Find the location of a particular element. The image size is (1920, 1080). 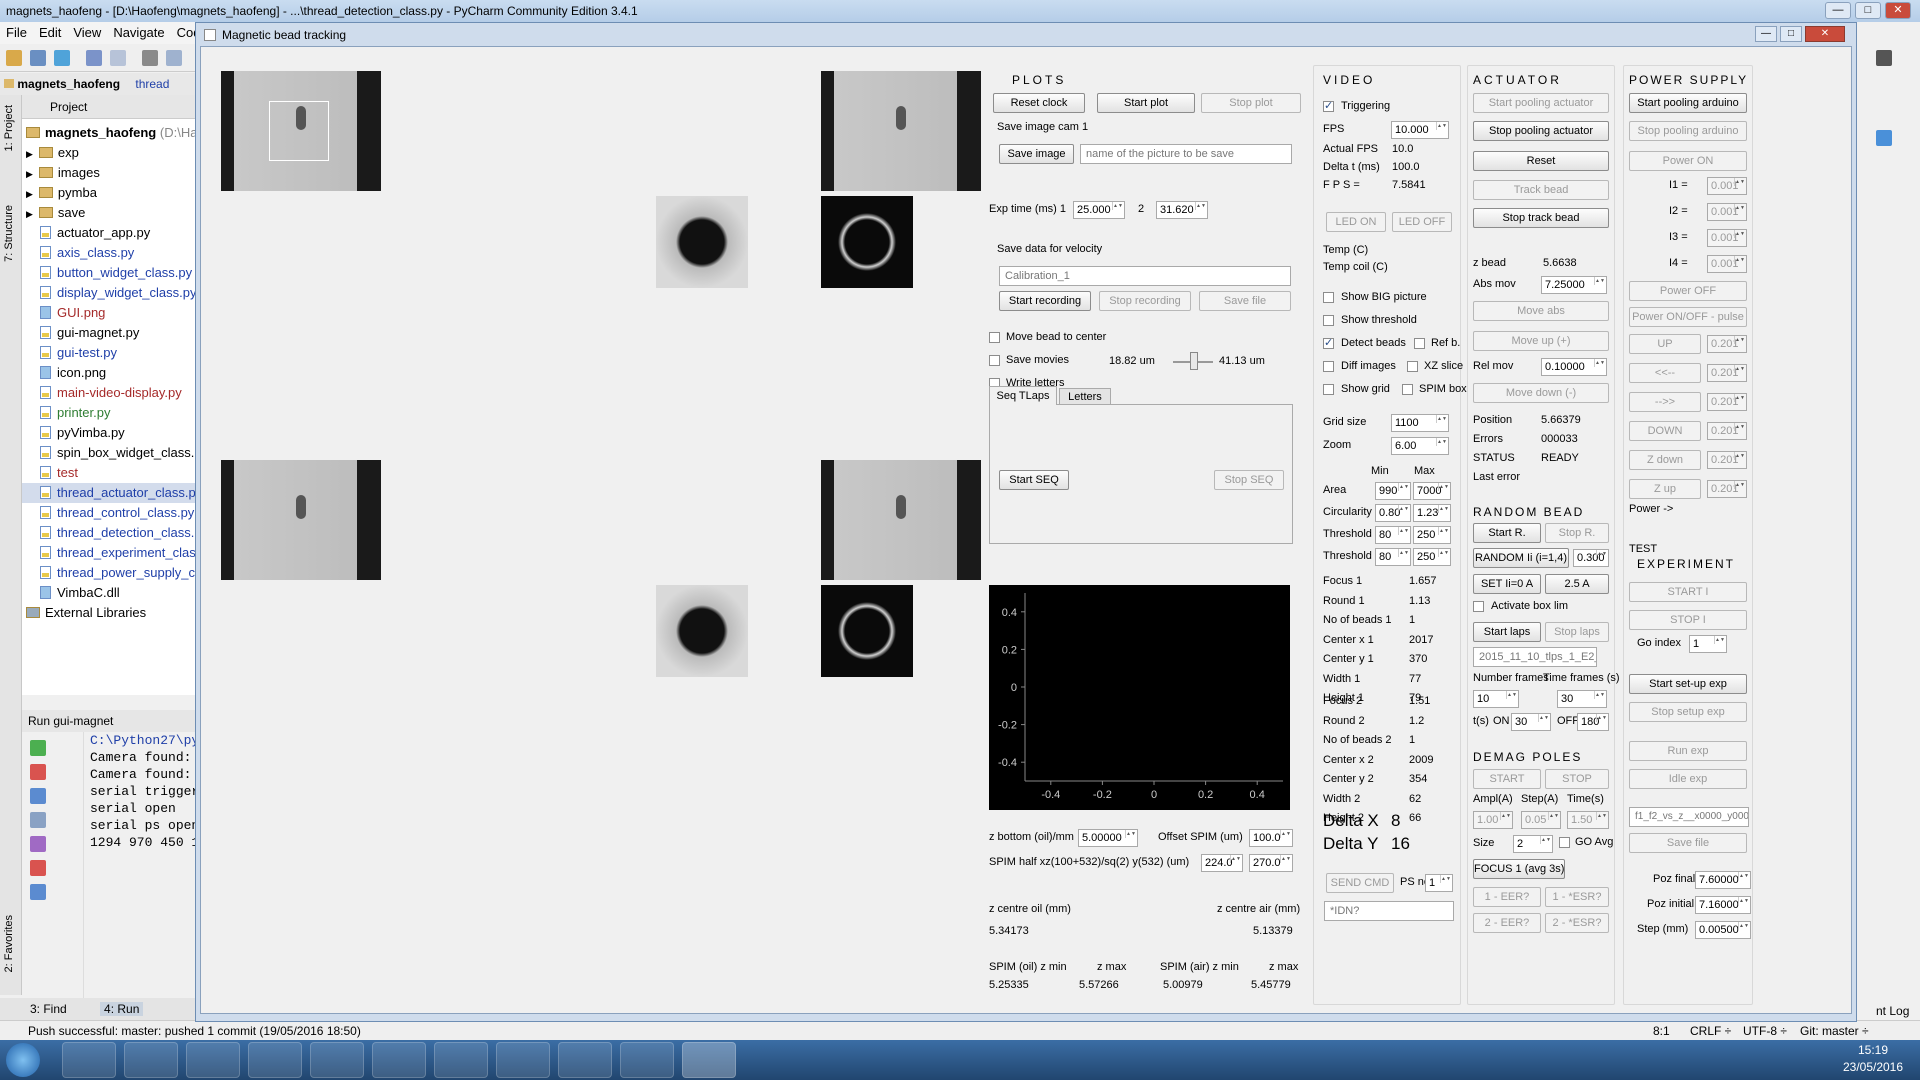

zoom-spin: 6.00 is located at coordinates (1420, 446).